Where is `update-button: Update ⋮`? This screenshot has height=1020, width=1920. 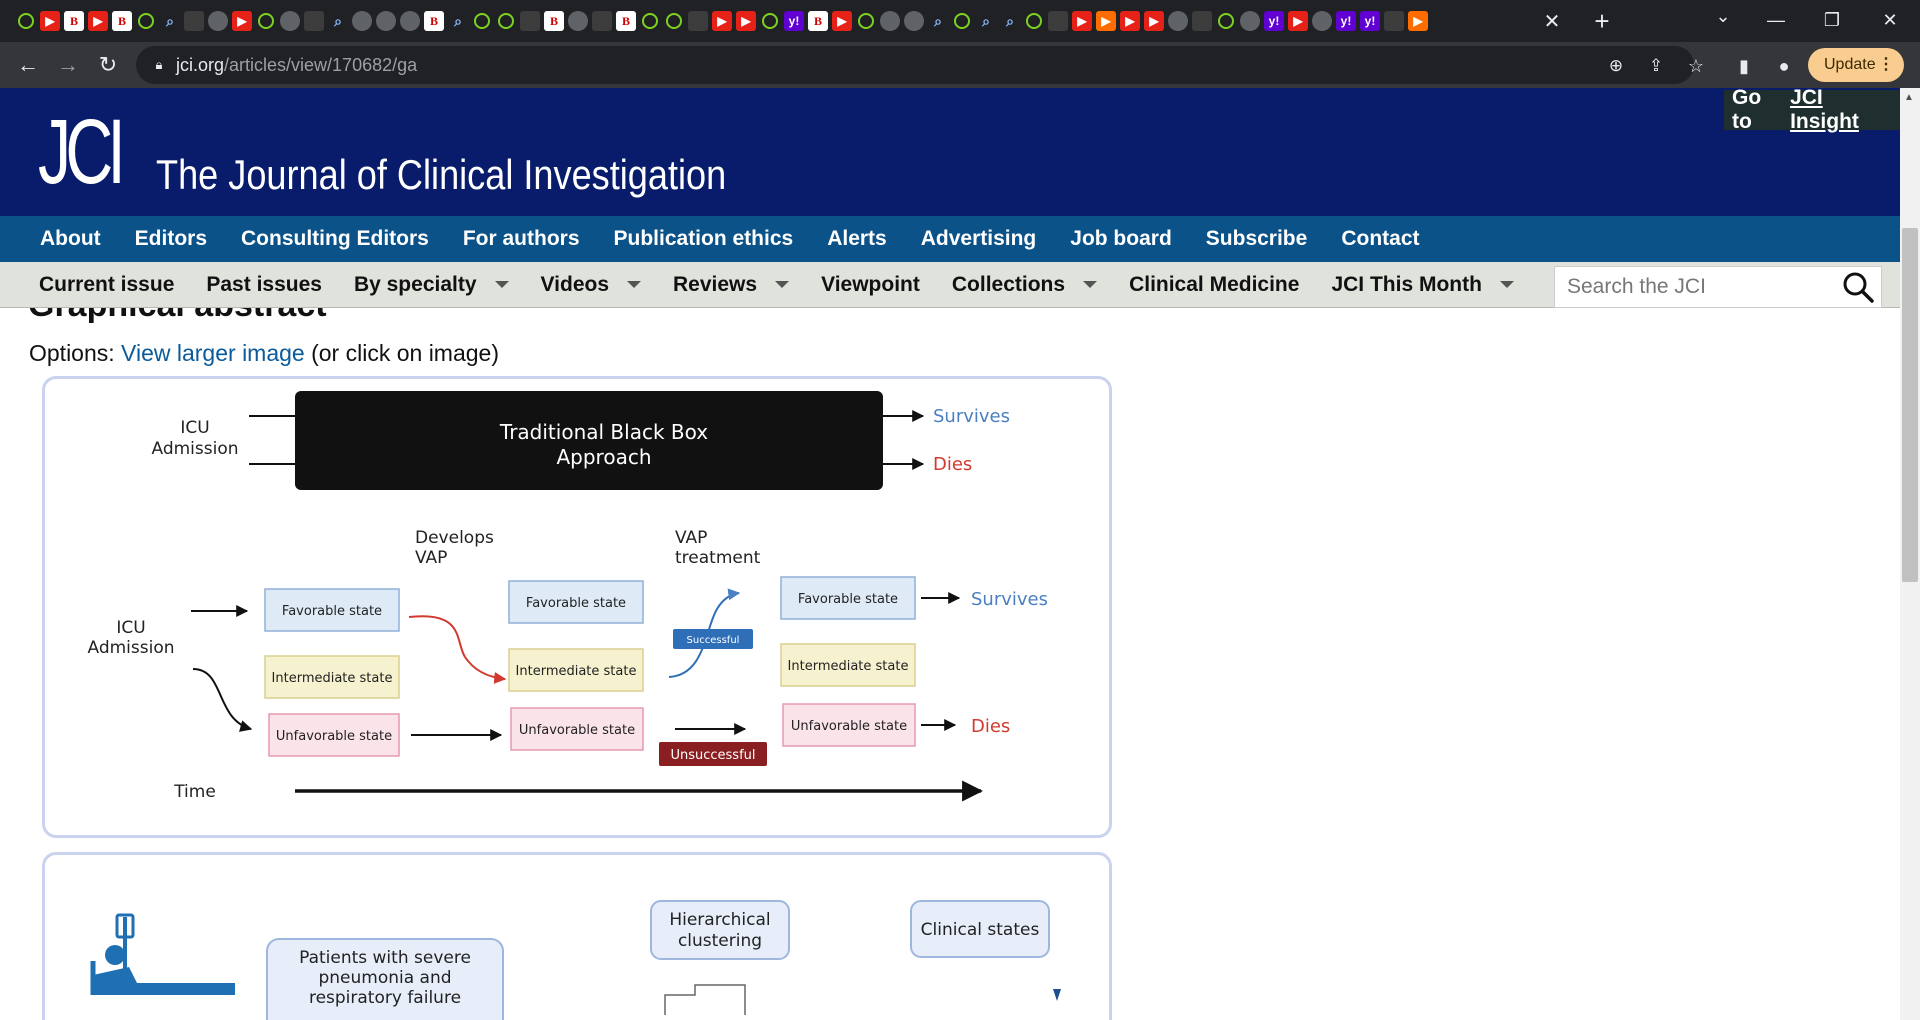 update-button: Update ⋮ is located at coordinates (1856, 65).